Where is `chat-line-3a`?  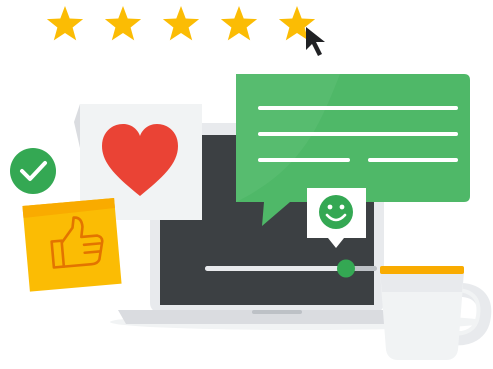
chat-line-3a is located at coordinates (304, 160).